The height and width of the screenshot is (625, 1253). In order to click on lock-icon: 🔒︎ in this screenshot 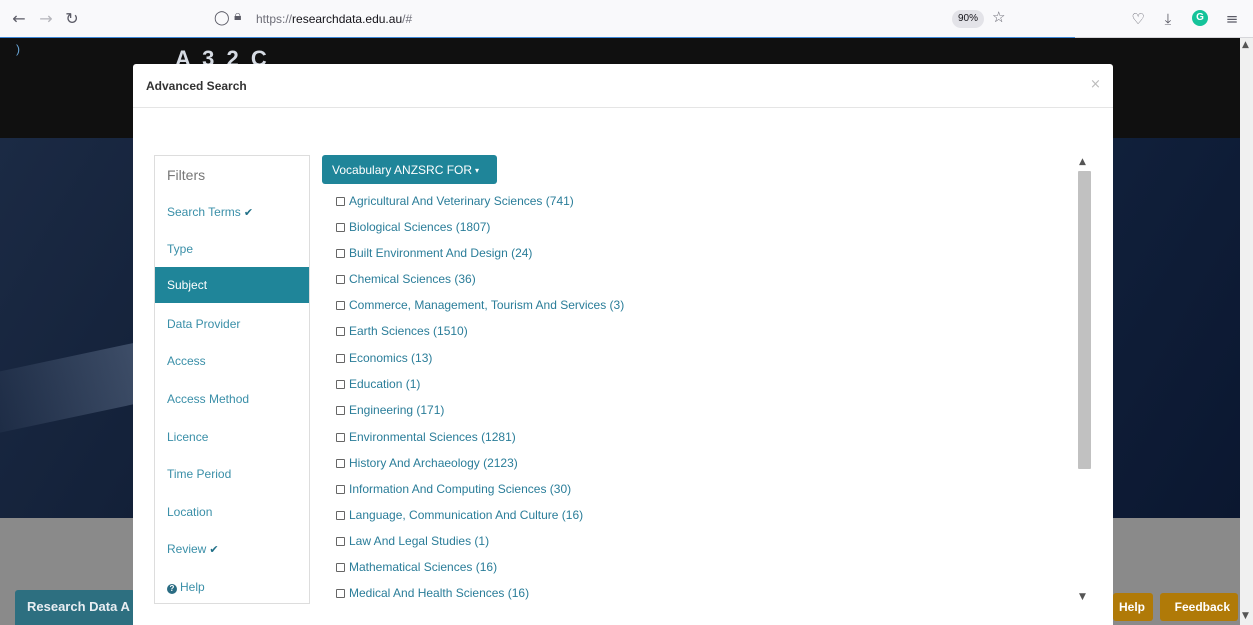, I will do `click(237, 16)`.